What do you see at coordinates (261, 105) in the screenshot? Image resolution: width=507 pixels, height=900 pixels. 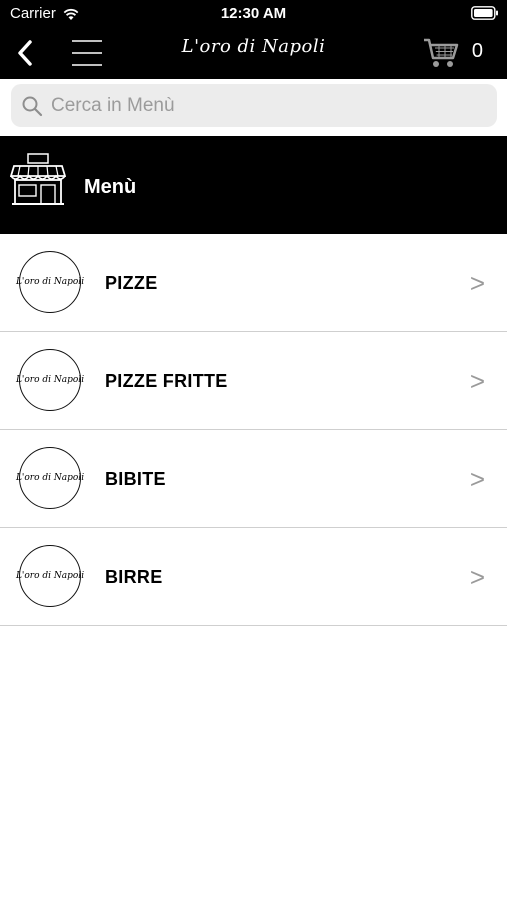 I see `search-input` at bounding box center [261, 105].